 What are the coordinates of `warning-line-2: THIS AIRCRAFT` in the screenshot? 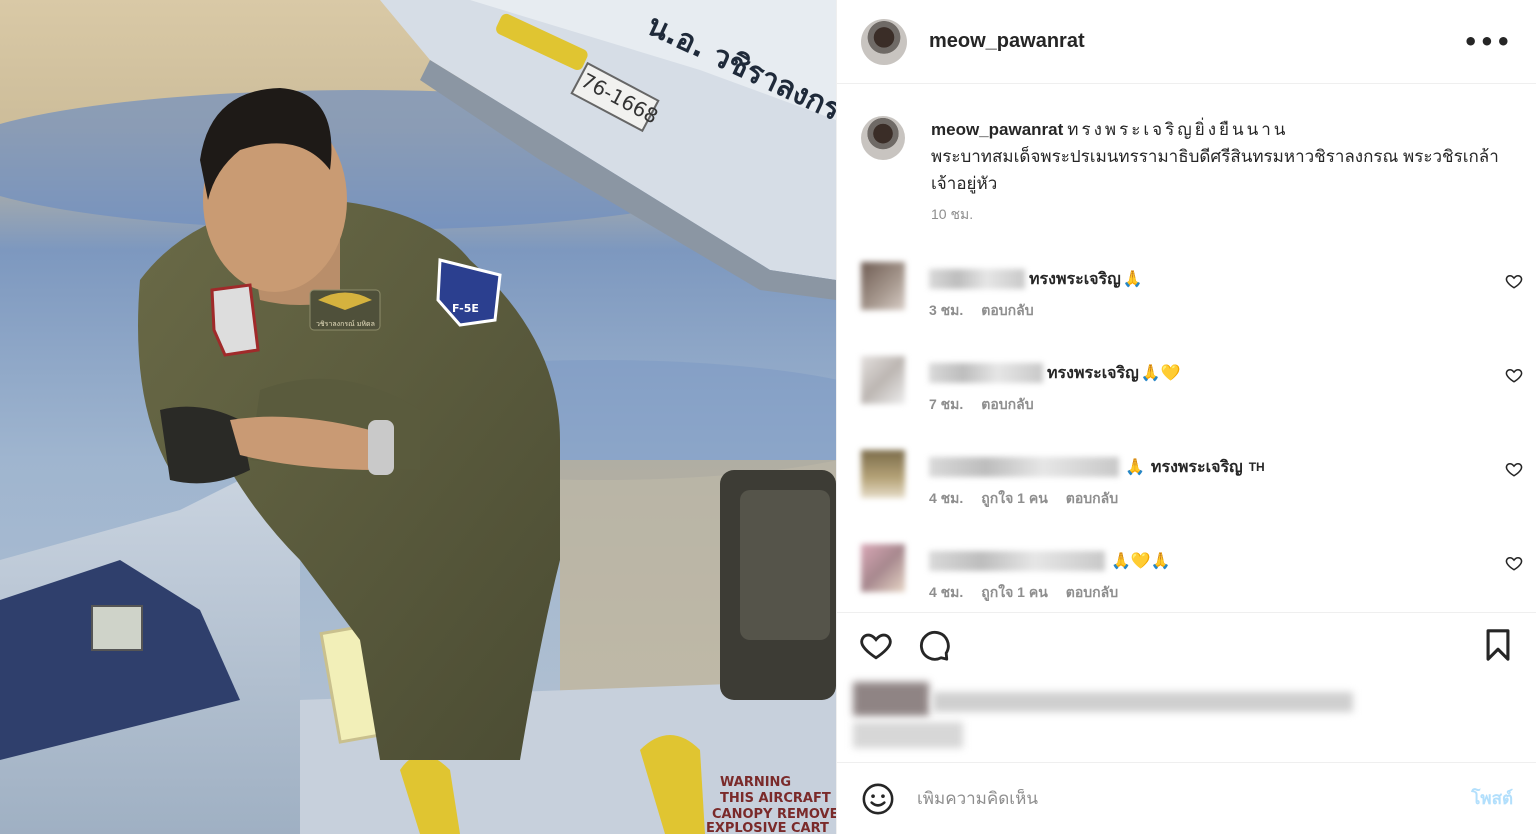 It's located at (775, 798).